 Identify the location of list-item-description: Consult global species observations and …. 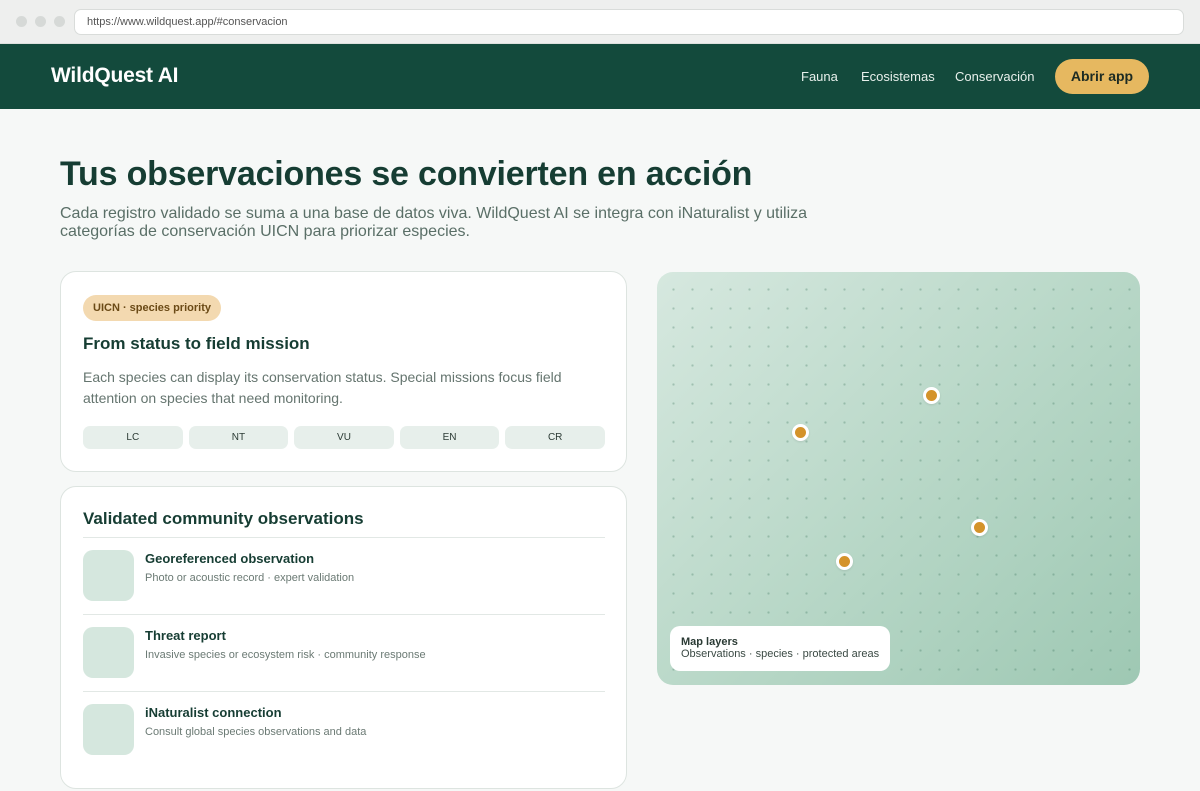
(256, 732).